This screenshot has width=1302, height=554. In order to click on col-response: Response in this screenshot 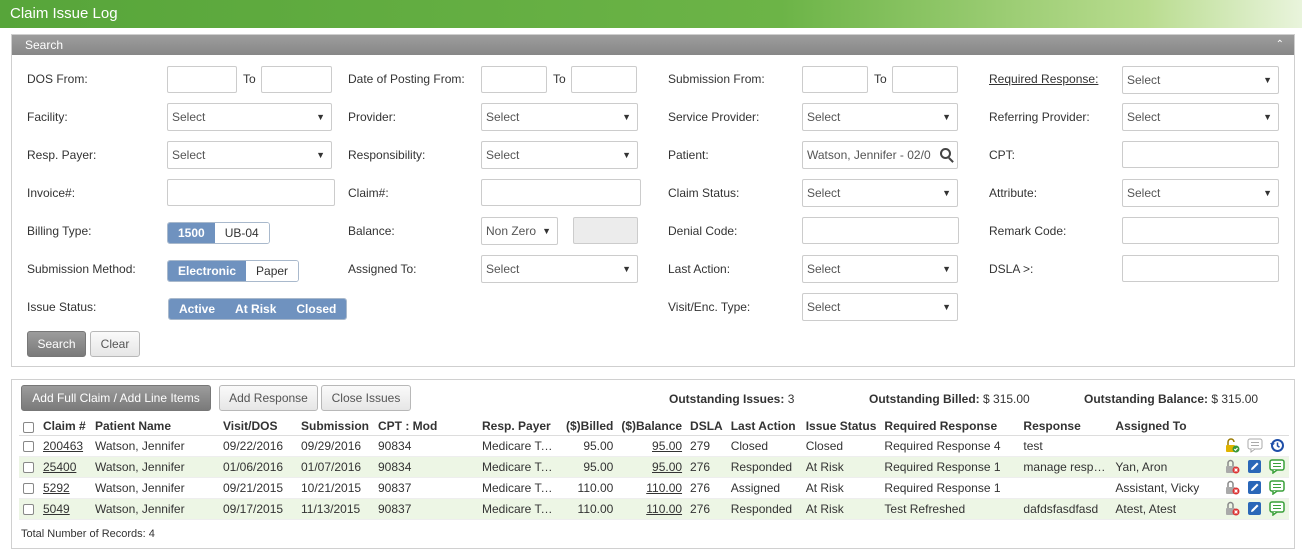, I will do `click(1065, 427)`.